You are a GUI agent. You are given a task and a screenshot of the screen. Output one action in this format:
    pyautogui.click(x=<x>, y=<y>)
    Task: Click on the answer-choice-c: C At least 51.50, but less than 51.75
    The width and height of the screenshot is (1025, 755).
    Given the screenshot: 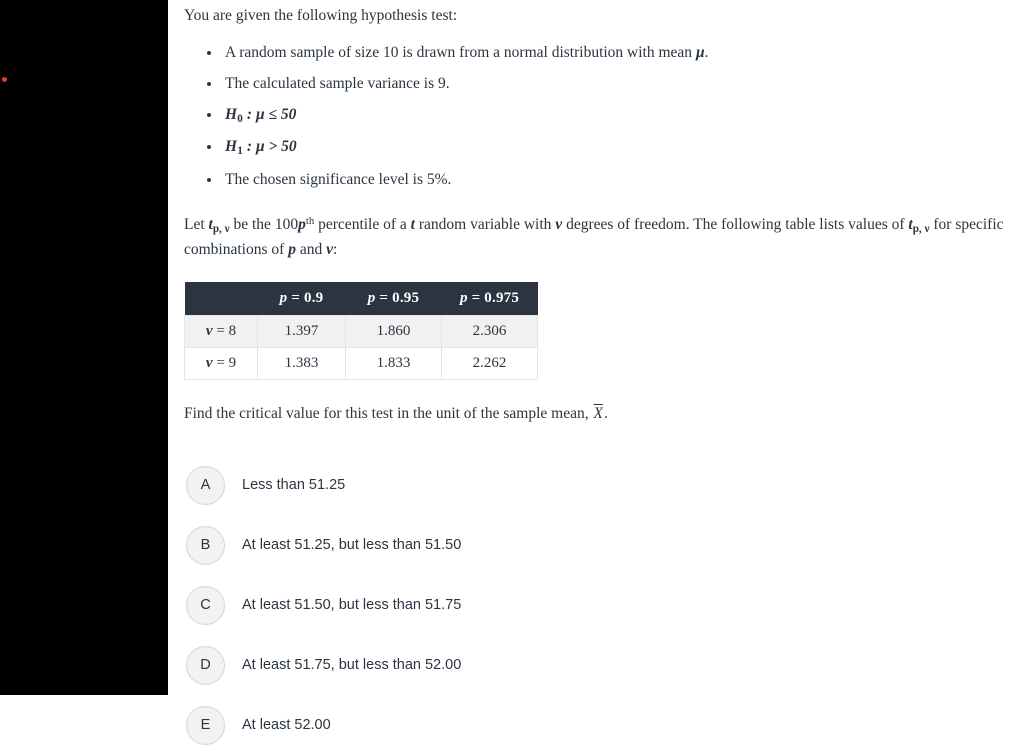 What is the action you would take?
    pyautogui.click(x=596, y=605)
    